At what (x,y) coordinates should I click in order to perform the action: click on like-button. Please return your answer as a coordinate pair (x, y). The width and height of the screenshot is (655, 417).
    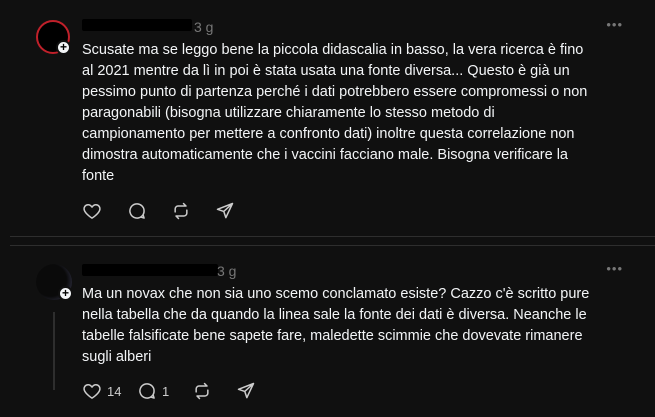
    Looking at the image, I should click on (104, 211).